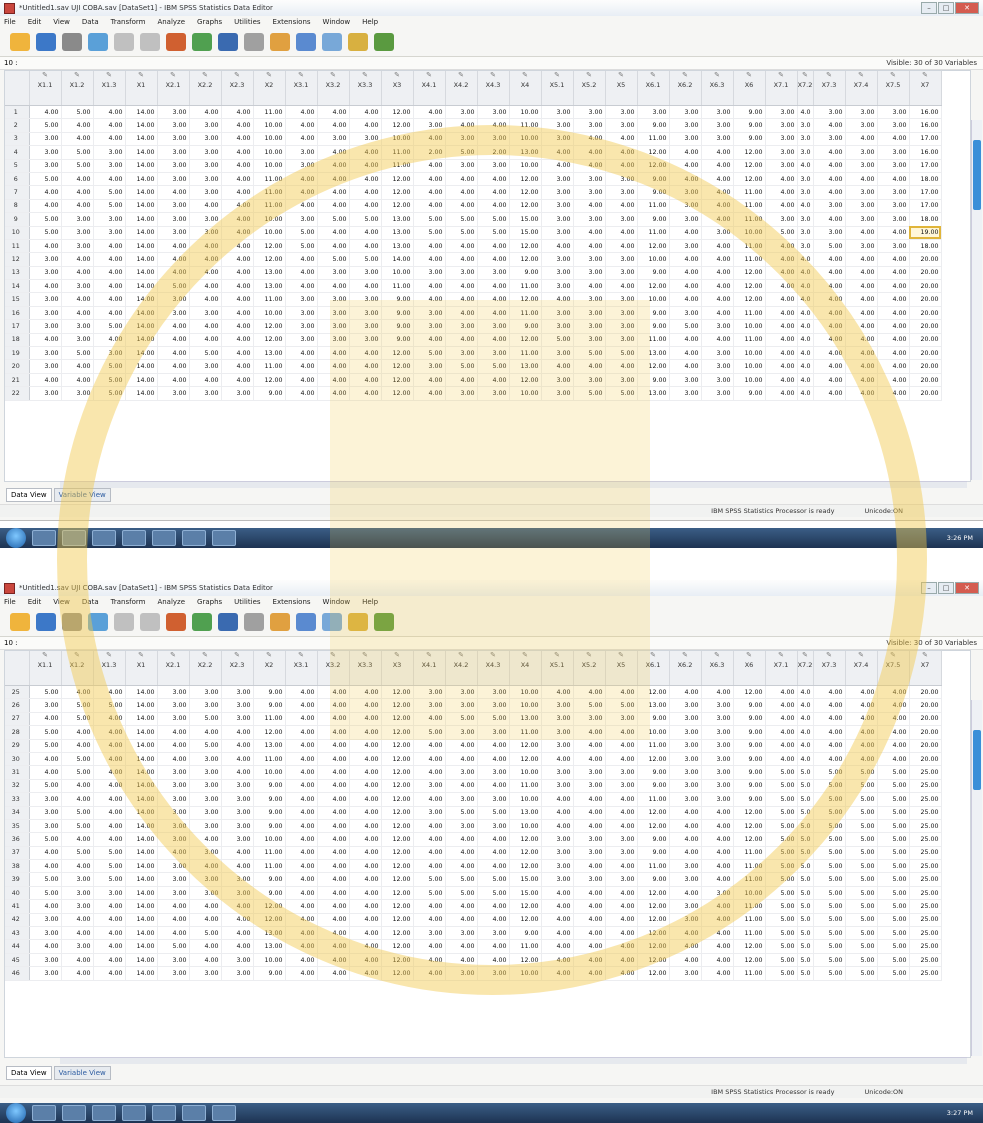 This screenshot has width=983, height=1123. Describe the element at coordinates (925, 246) in the screenshot. I see `data-cell: 18.00` at that location.